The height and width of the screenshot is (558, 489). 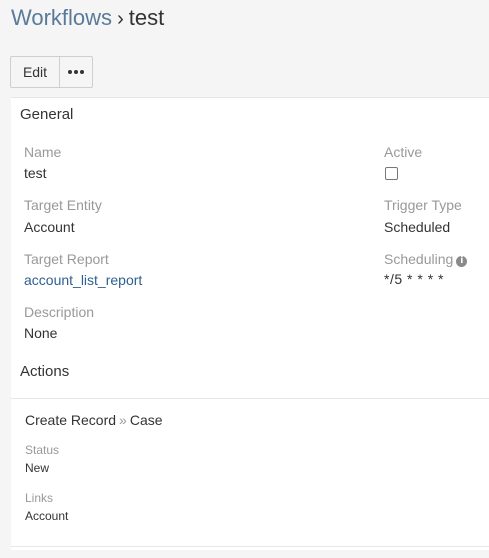 I want to click on target-report-label: Target Report, so click(x=66, y=259).